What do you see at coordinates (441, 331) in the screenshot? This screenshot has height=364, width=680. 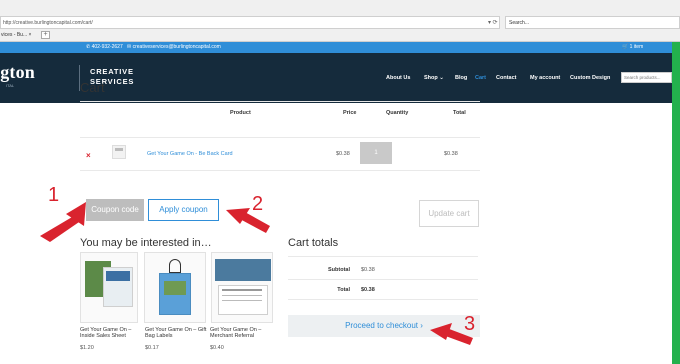 I see `annotation-arrow-3-head` at bounding box center [441, 331].